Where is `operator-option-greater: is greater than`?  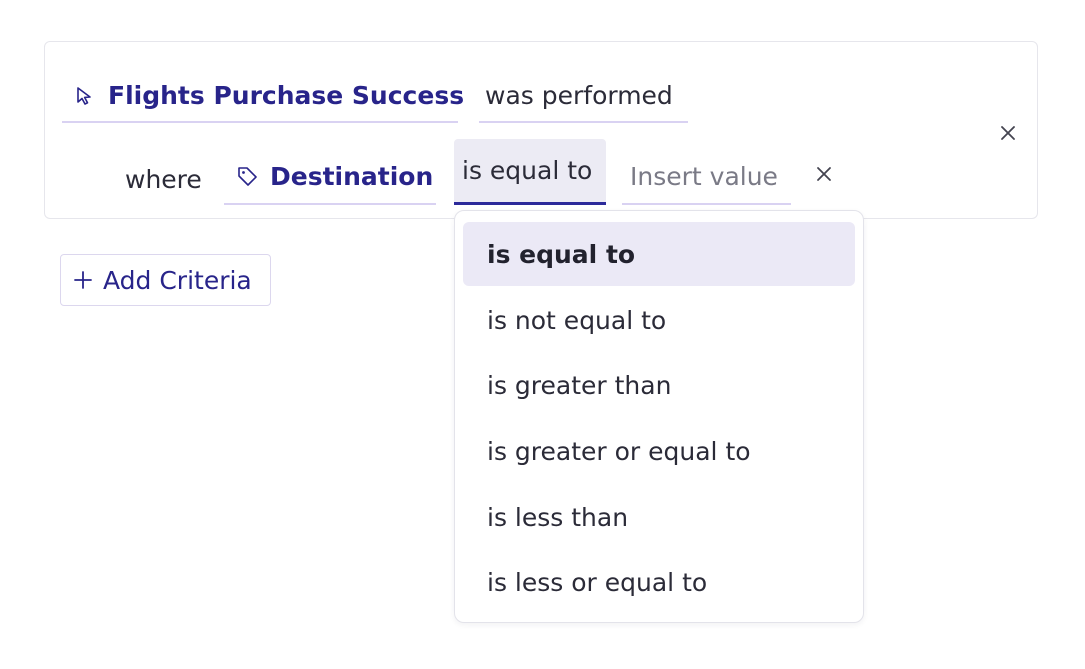 operator-option-greater: is greater than is located at coordinates (659, 385).